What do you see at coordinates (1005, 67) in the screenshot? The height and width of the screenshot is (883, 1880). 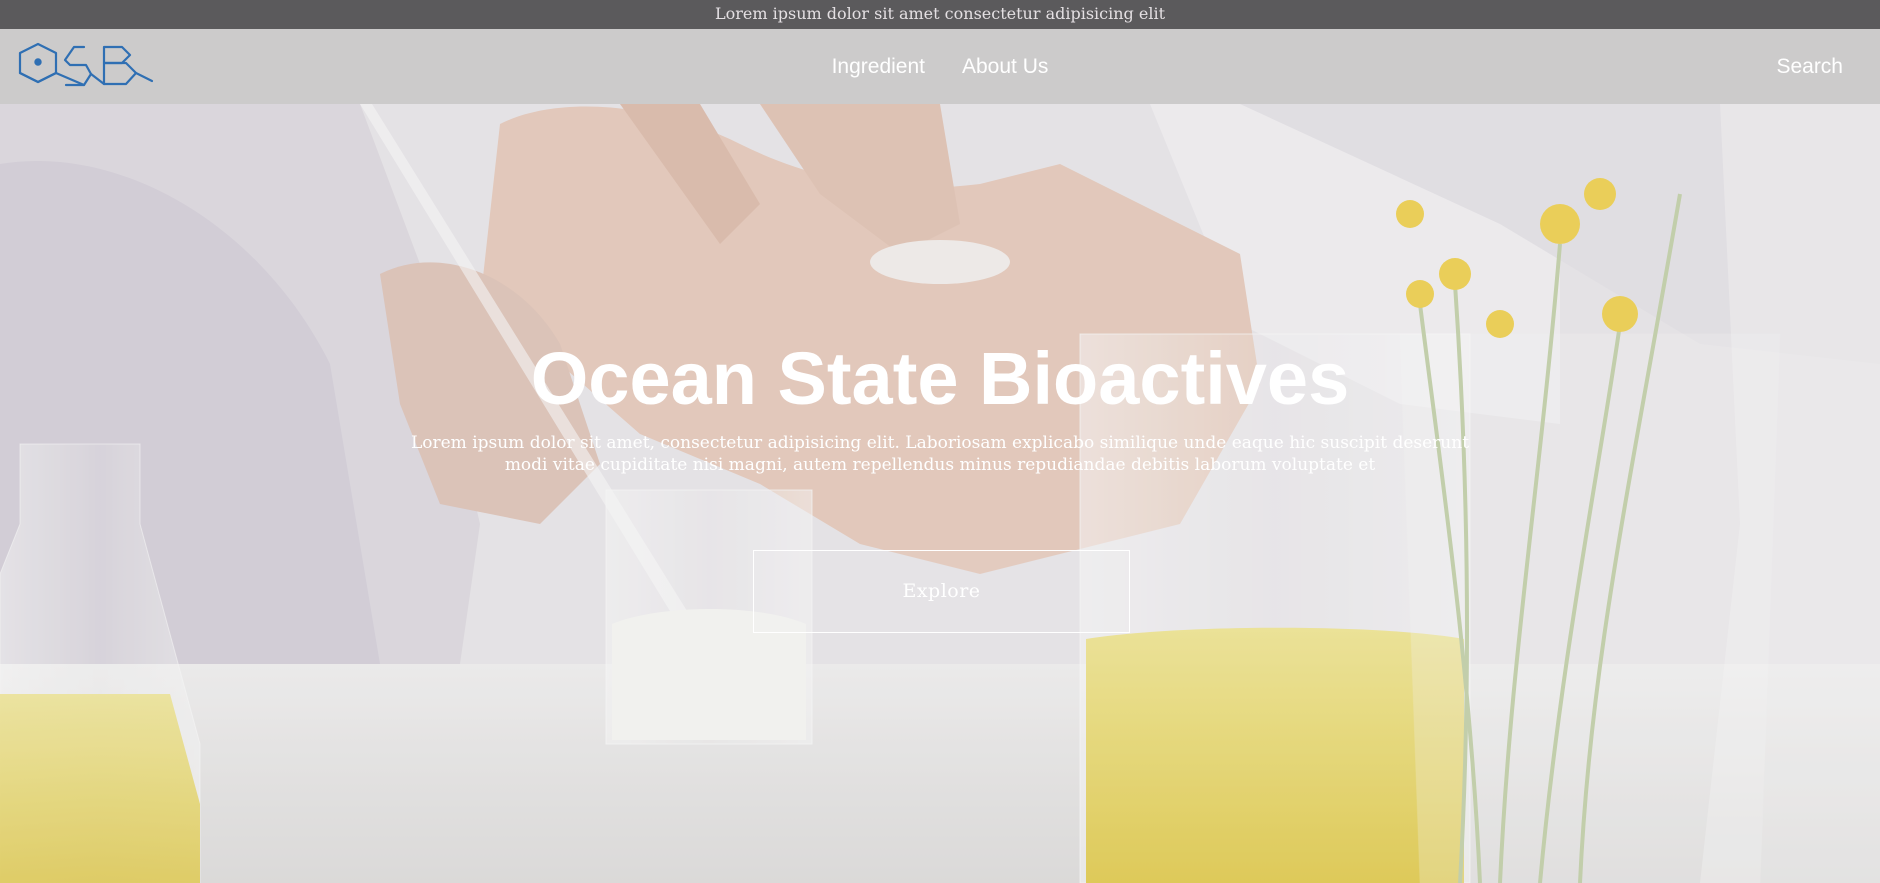 I see `nav-link-about-us: About Us` at bounding box center [1005, 67].